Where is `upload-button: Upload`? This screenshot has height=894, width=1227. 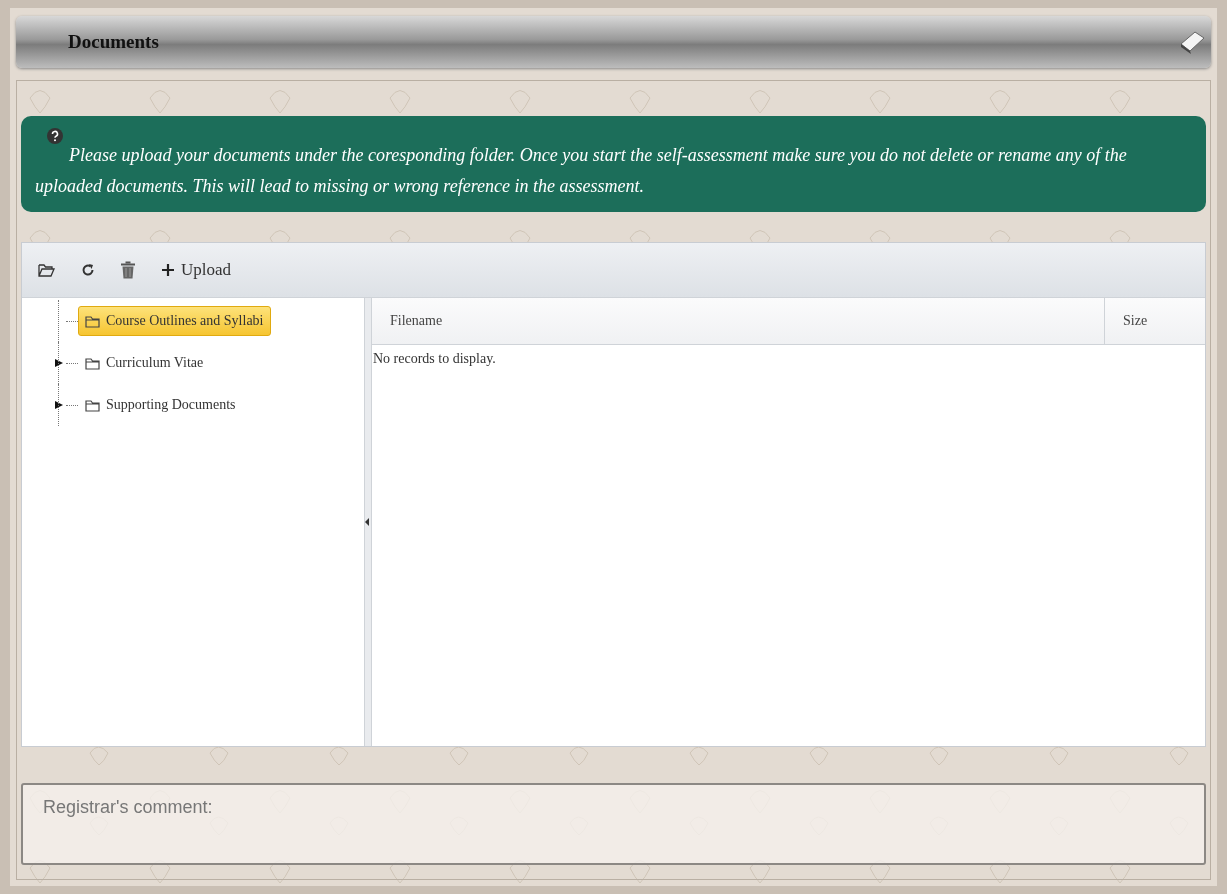 upload-button: Upload is located at coordinates (196, 270).